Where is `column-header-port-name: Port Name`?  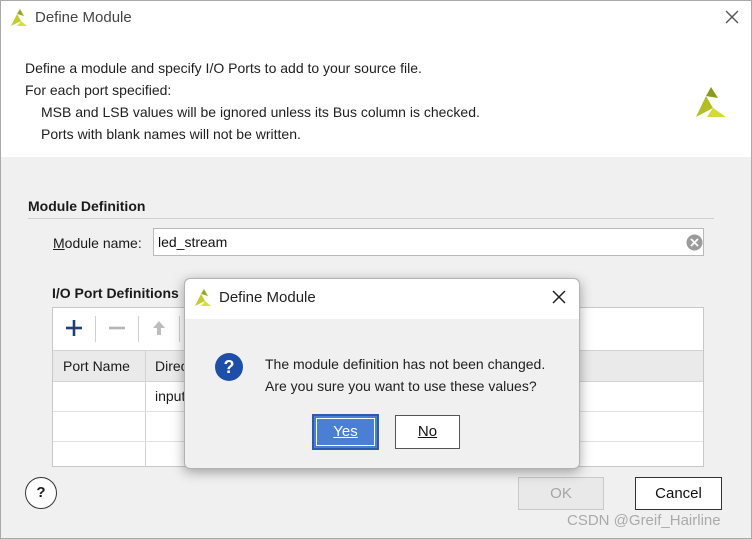 column-header-port-name: Port Name is located at coordinates (96, 366).